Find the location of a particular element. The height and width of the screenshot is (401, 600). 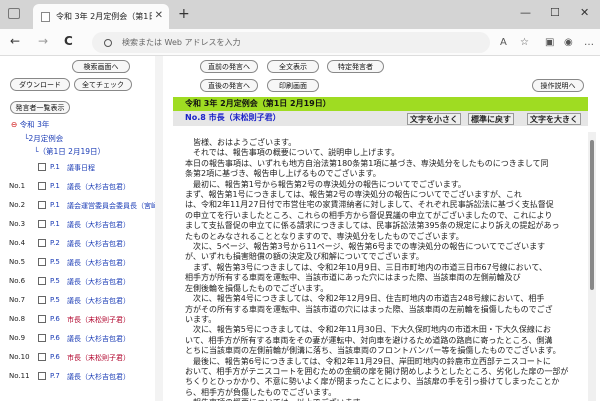

tree-session: └2月定例会 is located at coordinates (43, 138).